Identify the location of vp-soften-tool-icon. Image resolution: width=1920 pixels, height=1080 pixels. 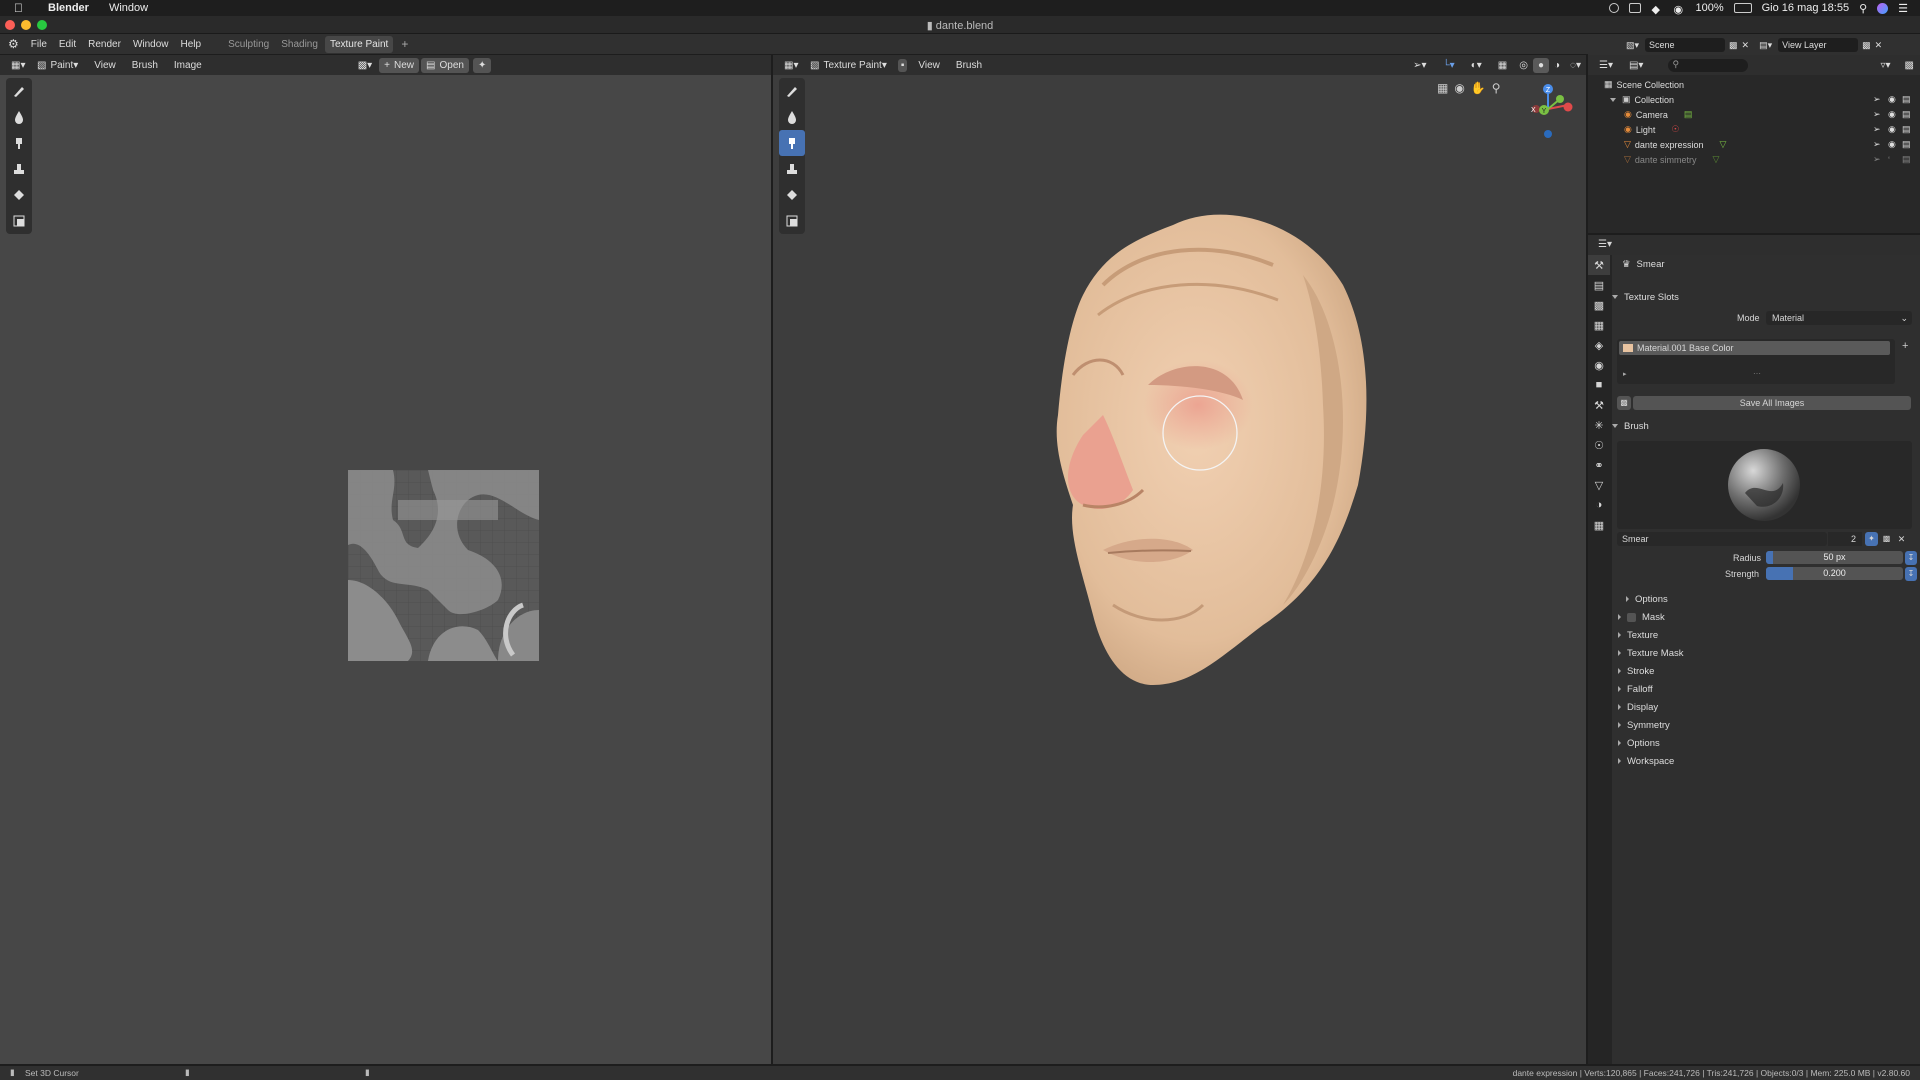
(792, 117).